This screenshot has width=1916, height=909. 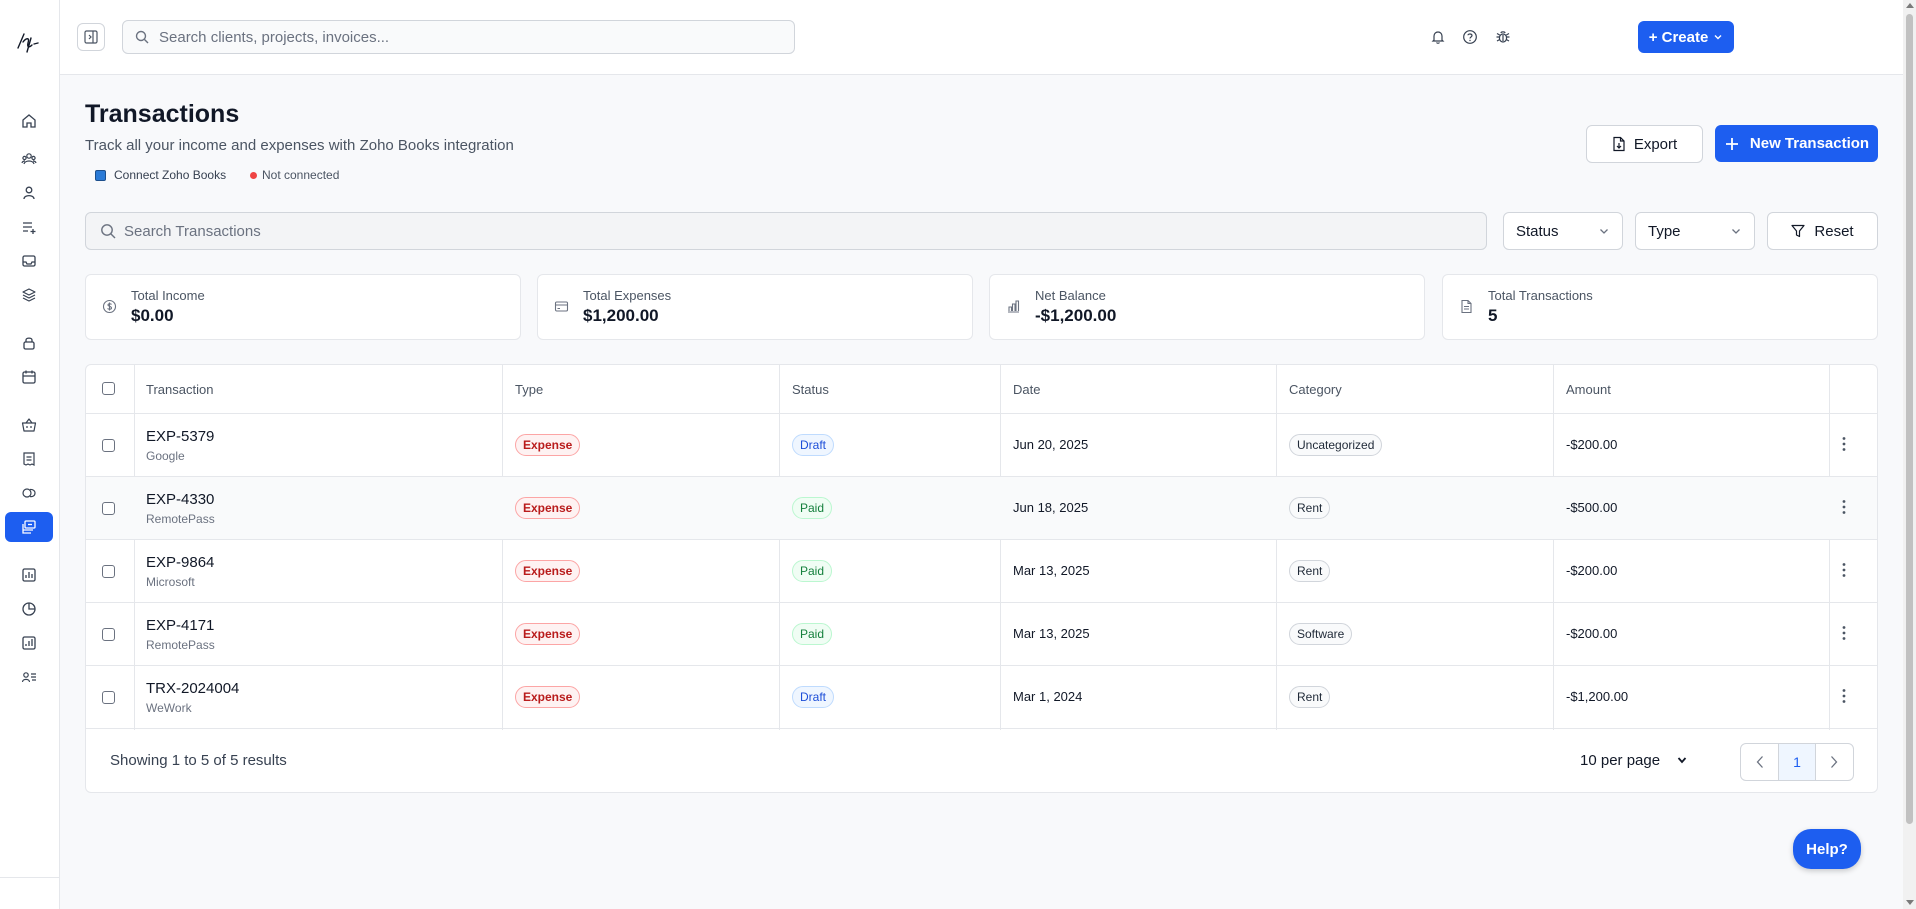 What do you see at coordinates (1592, 570) in the screenshot?
I see `transaction-amount: -$200.00` at bounding box center [1592, 570].